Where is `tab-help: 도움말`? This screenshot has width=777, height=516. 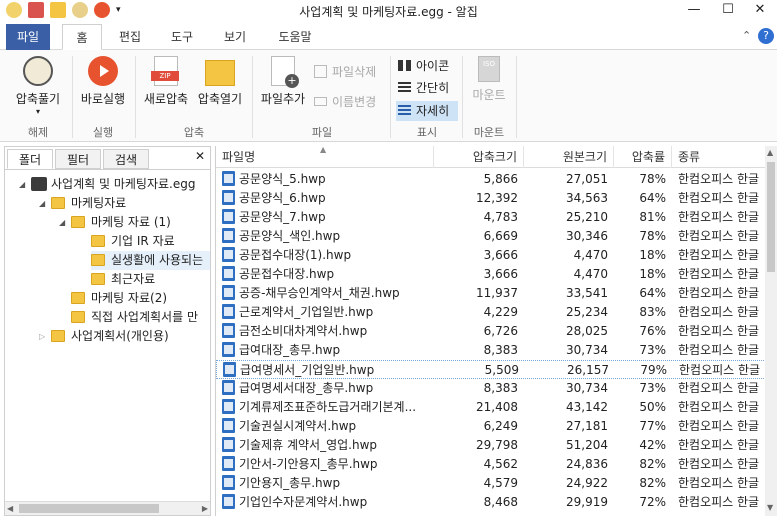
tab-help: 도움말 is located at coordinates (295, 37).